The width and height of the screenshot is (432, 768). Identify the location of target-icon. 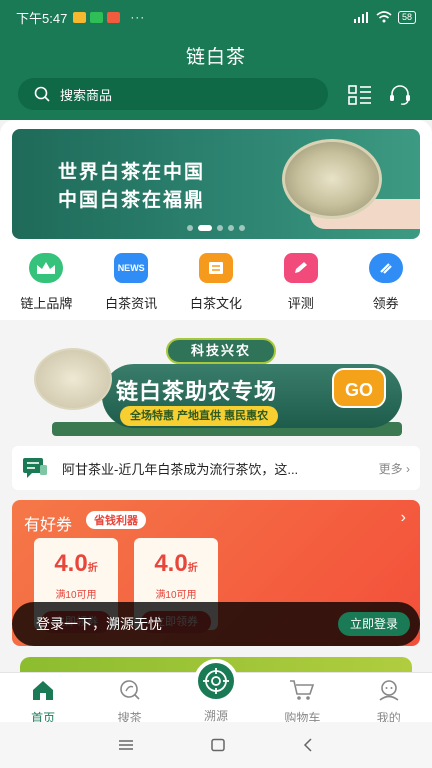
(215, 681).